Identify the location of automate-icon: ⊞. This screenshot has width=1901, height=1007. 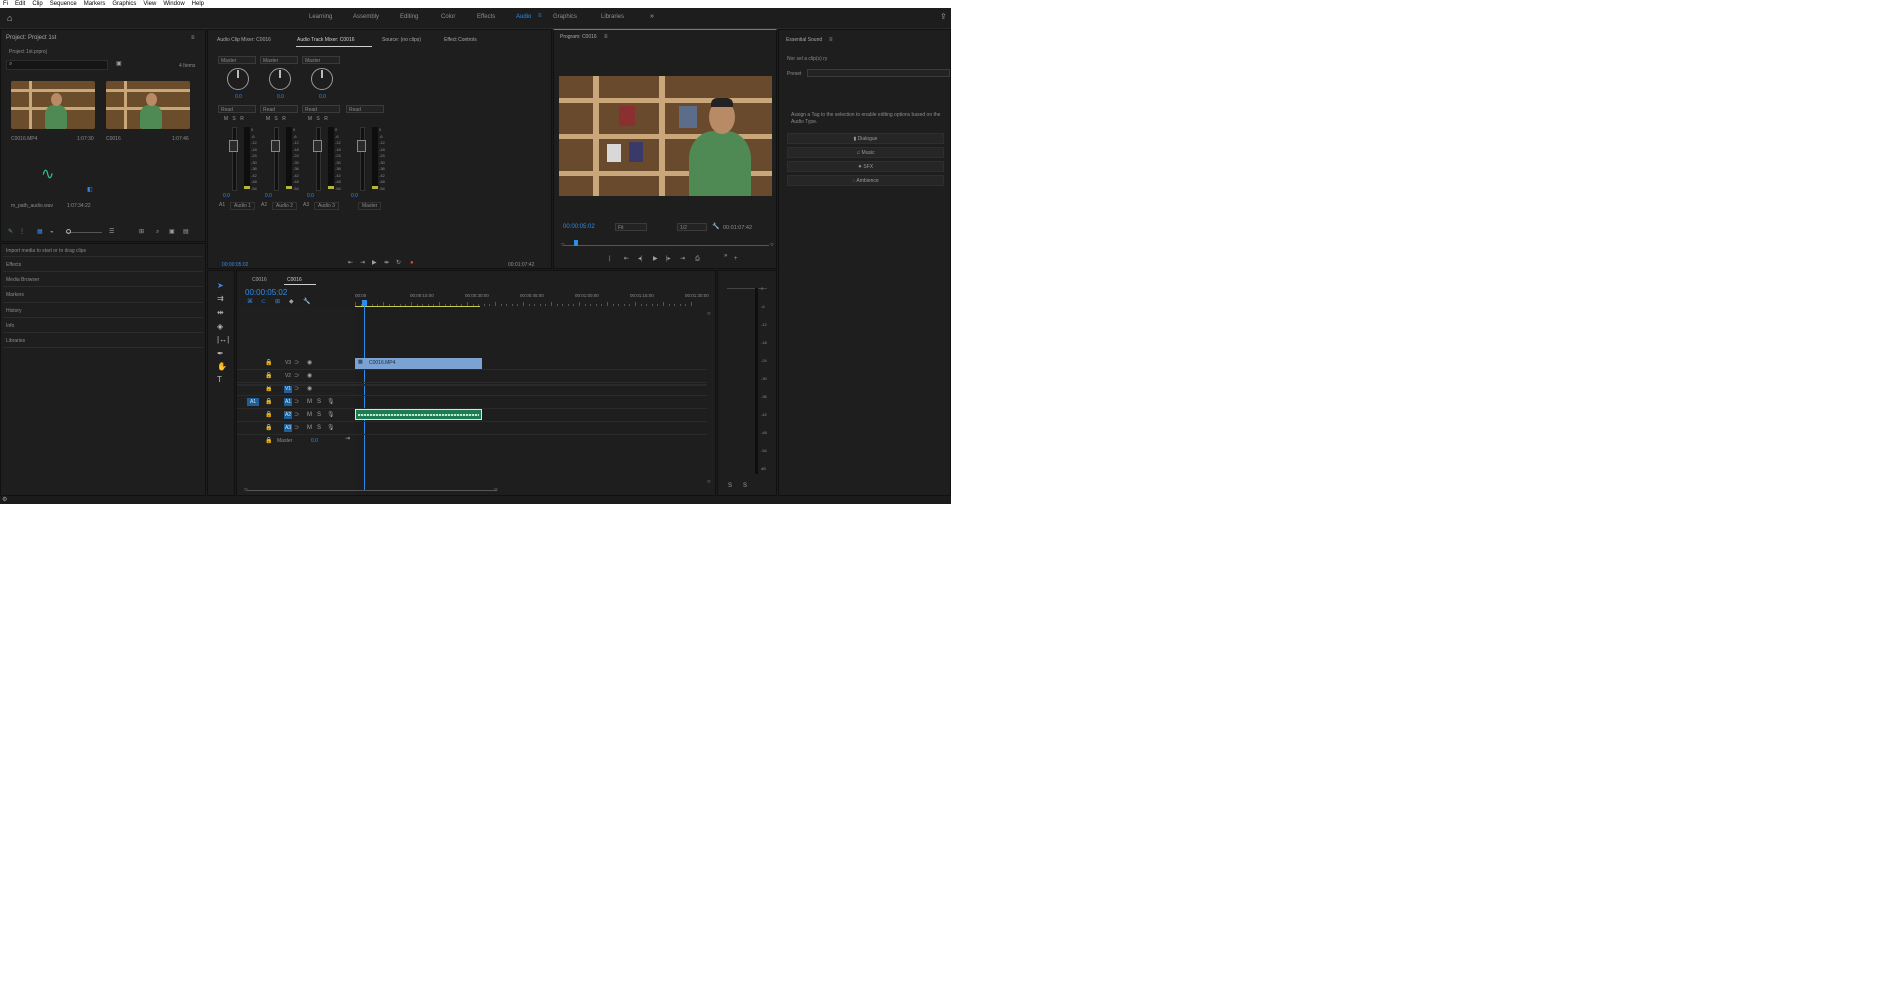
(141, 232).